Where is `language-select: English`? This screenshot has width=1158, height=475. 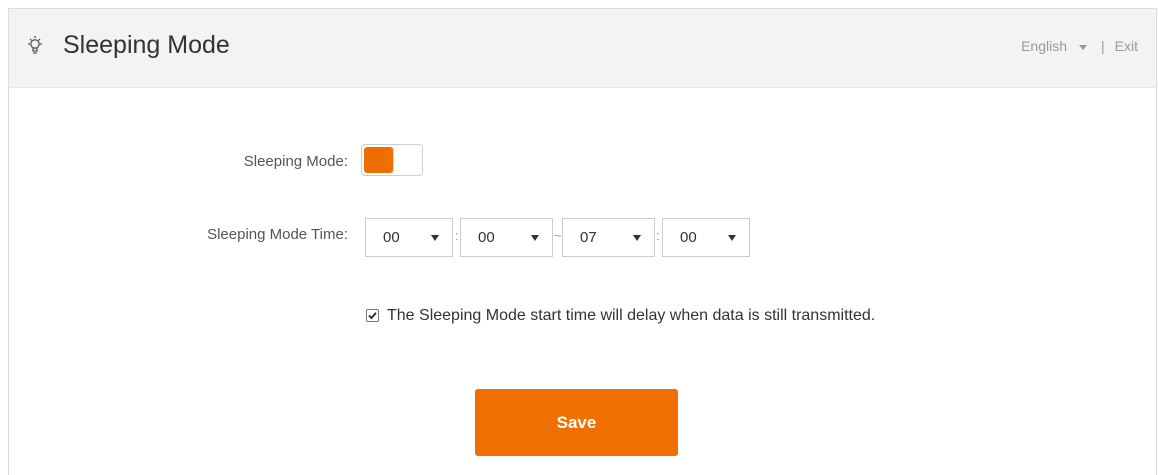 language-select: English is located at coordinates (1054, 46).